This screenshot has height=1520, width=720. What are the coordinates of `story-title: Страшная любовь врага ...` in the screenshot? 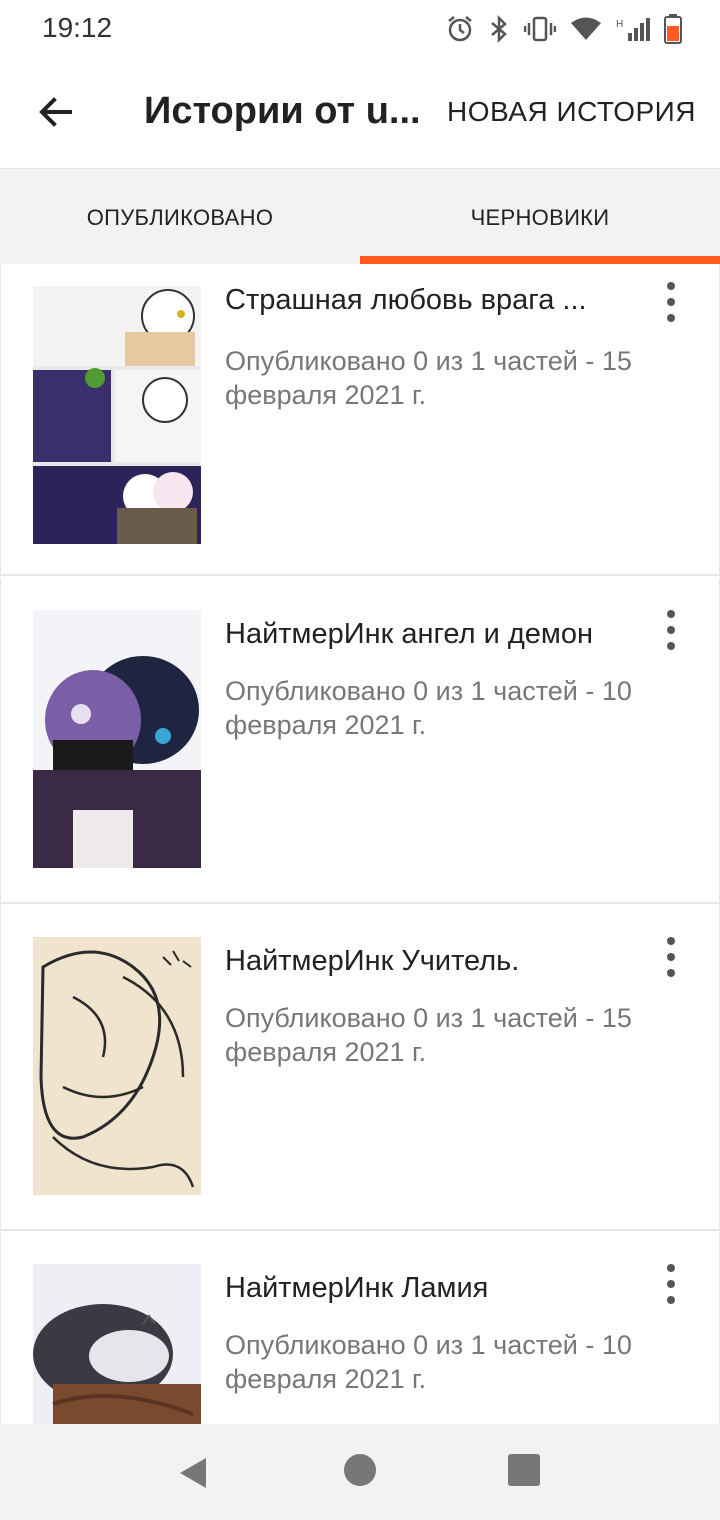 It's located at (406, 300).